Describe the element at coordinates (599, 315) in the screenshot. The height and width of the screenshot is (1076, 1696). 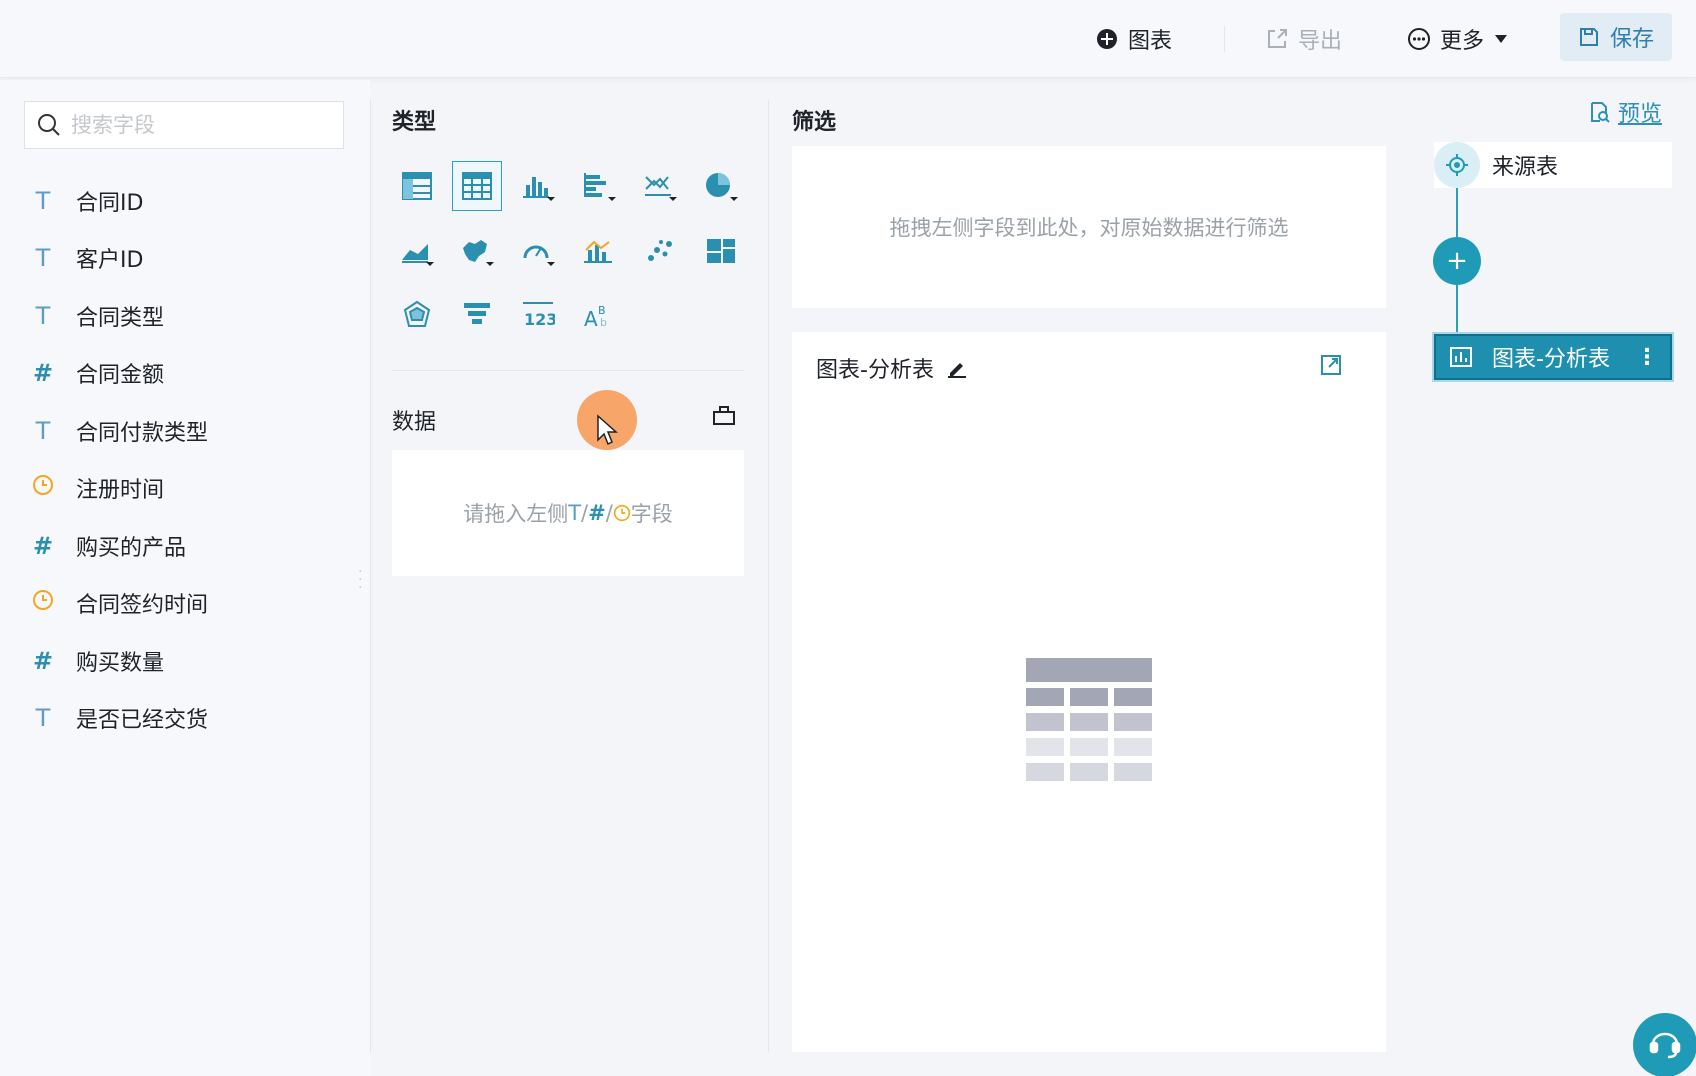
I see `word-cloud-icon: ABb` at that location.